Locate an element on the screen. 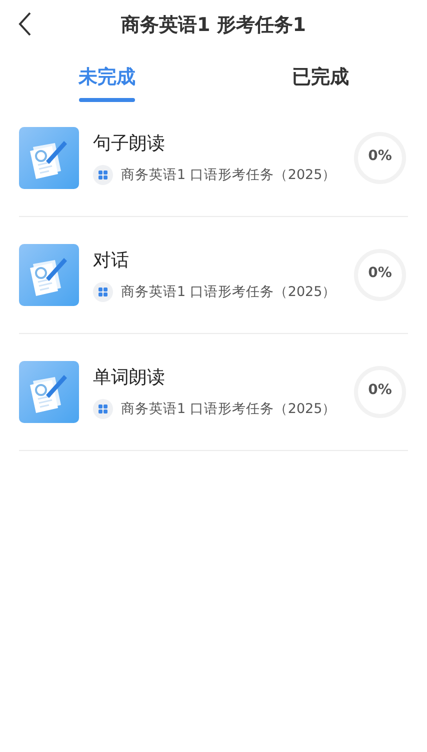 The height and width of the screenshot is (752, 427). tab: 已完成 is located at coordinates (320, 77).